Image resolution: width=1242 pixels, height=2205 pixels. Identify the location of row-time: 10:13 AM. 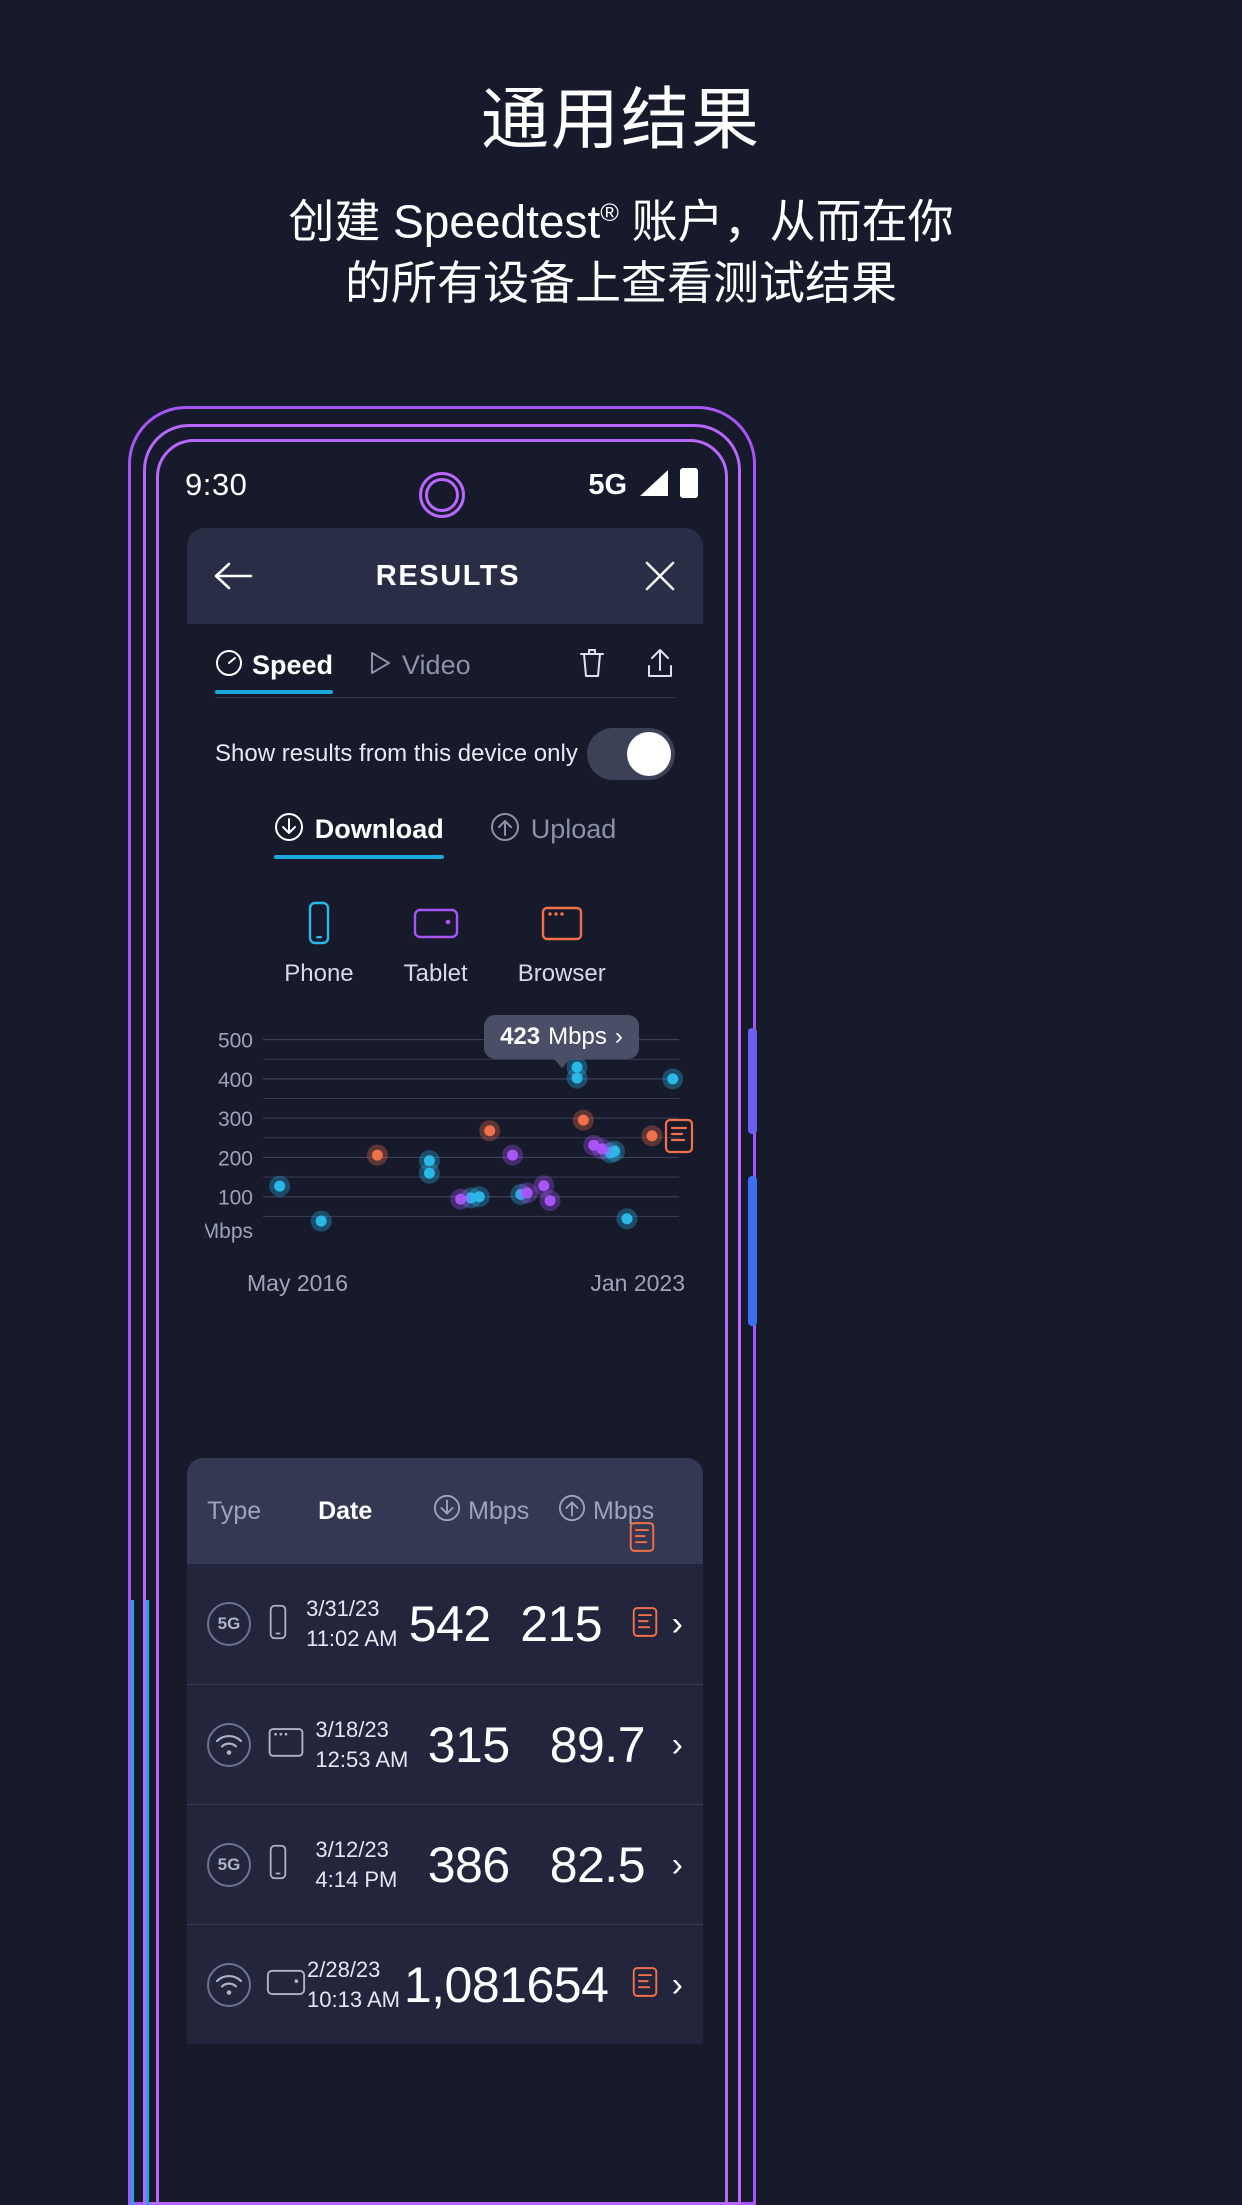
(353, 1999).